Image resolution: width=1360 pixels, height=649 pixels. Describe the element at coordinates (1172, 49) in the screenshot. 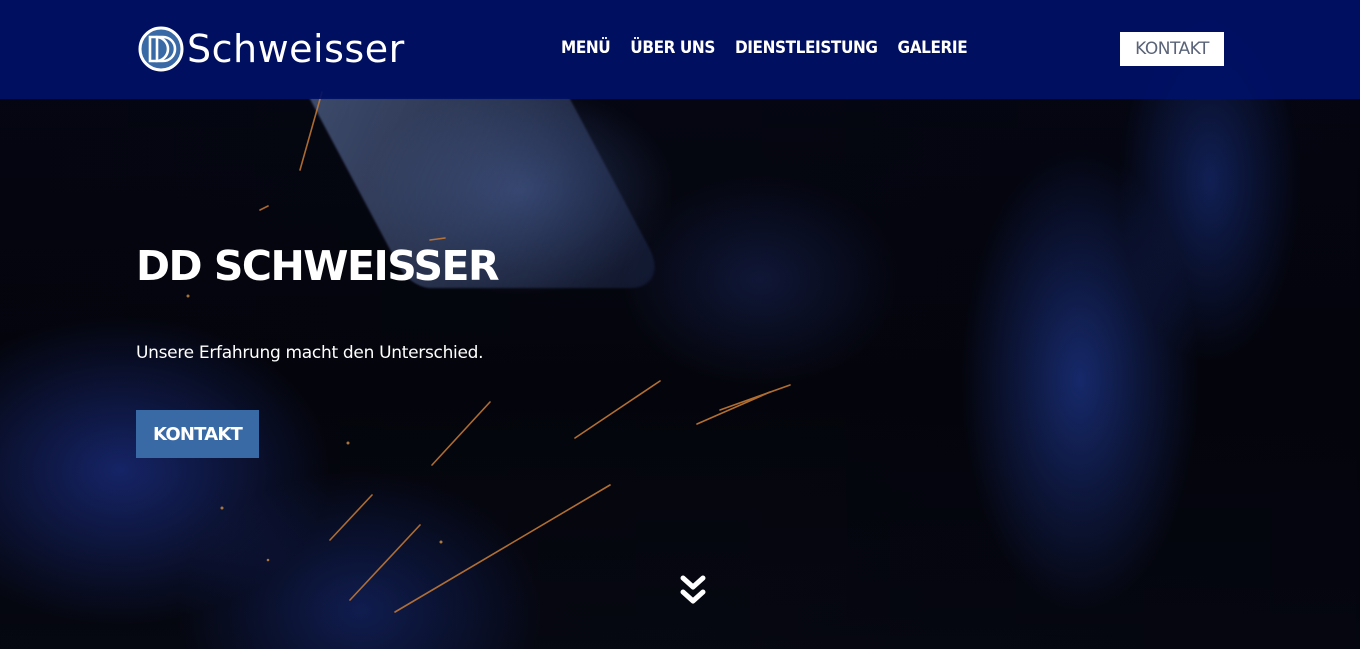

I see `header-contact-button: KONTAKT` at that location.